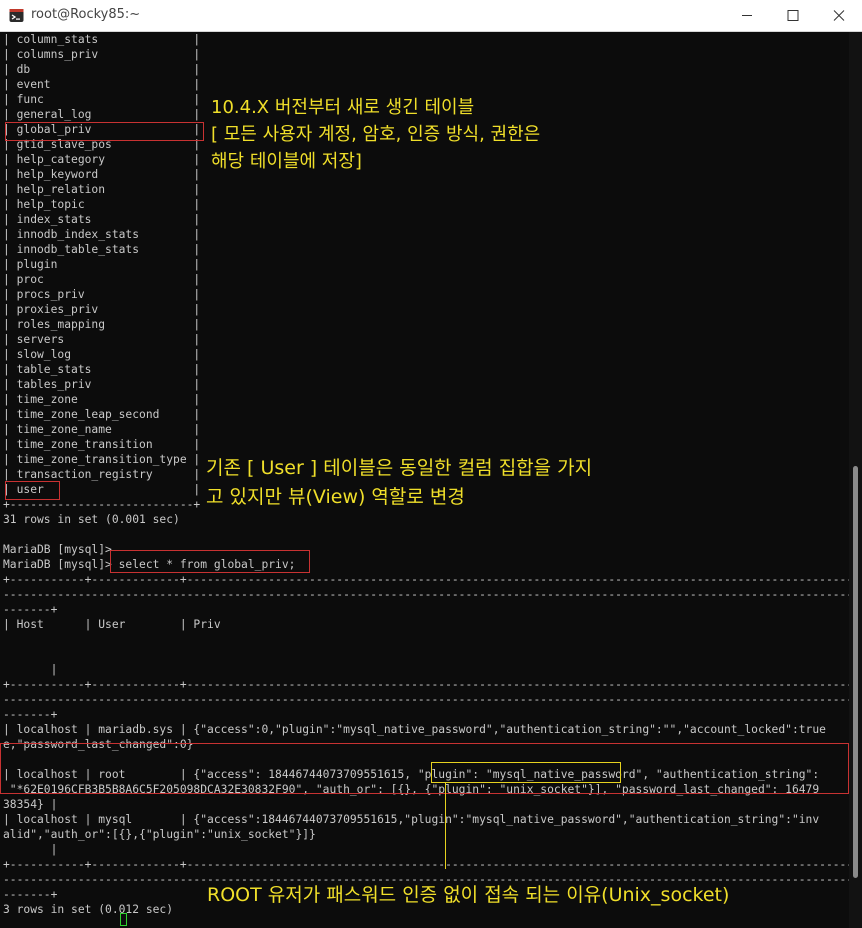 Image resolution: width=862 pixels, height=928 pixels. Describe the element at coordinates (102, 114) in the screenshot. I see `terminal-line: | general_log |` at that location.